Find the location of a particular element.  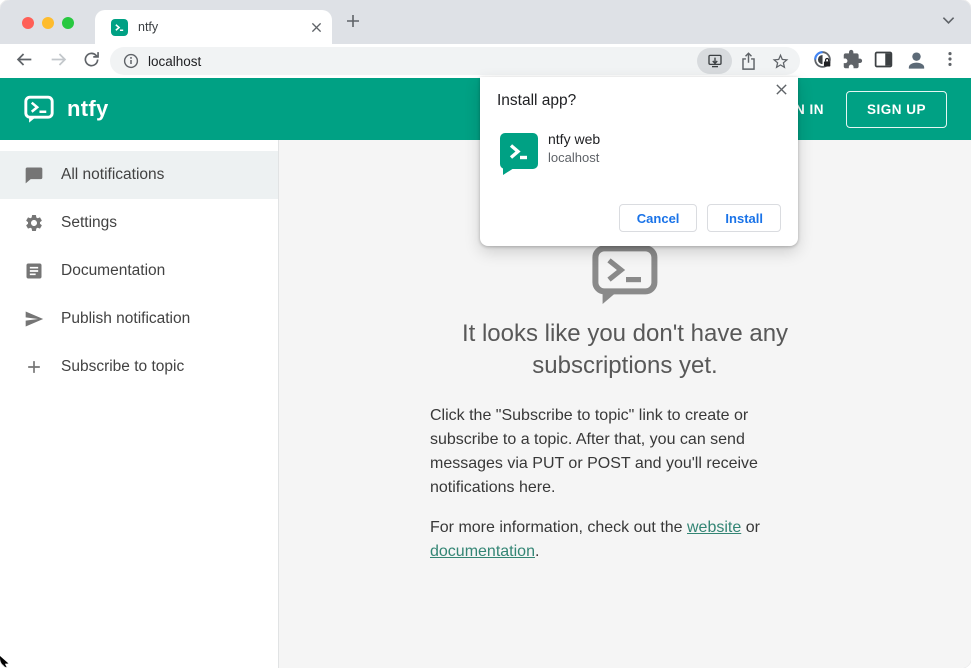

dialog-actions: Cancel Install is located at coordinates (699, 218).